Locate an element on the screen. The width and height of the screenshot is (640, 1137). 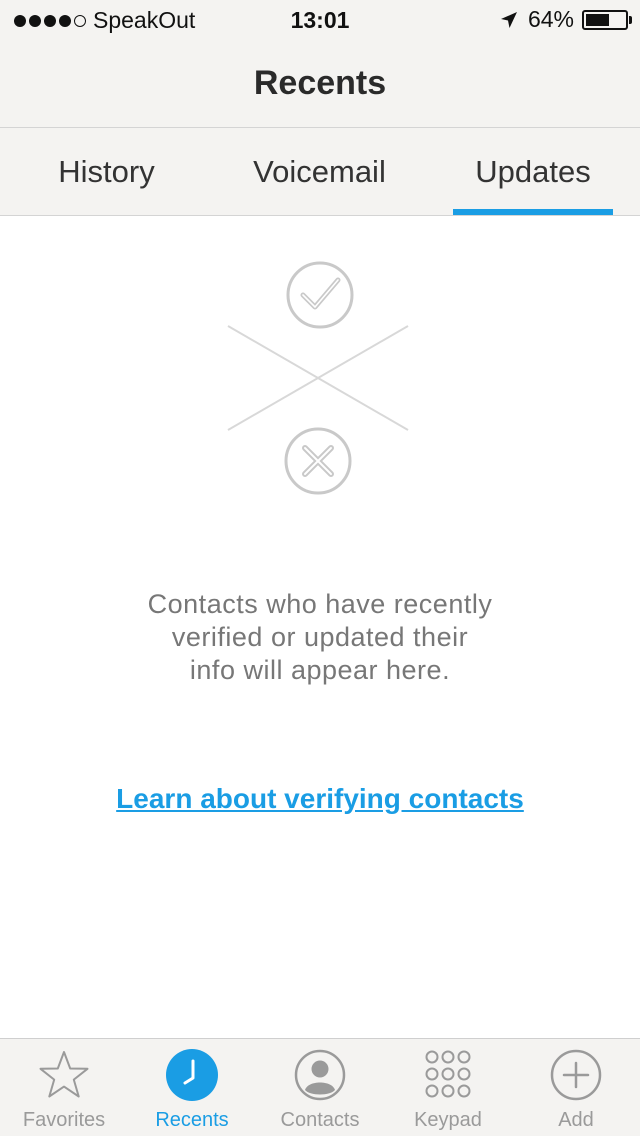
bottom-tab-bar: Favorites Recents Contacts Keypad Add is located at coordinates (320, 1087).